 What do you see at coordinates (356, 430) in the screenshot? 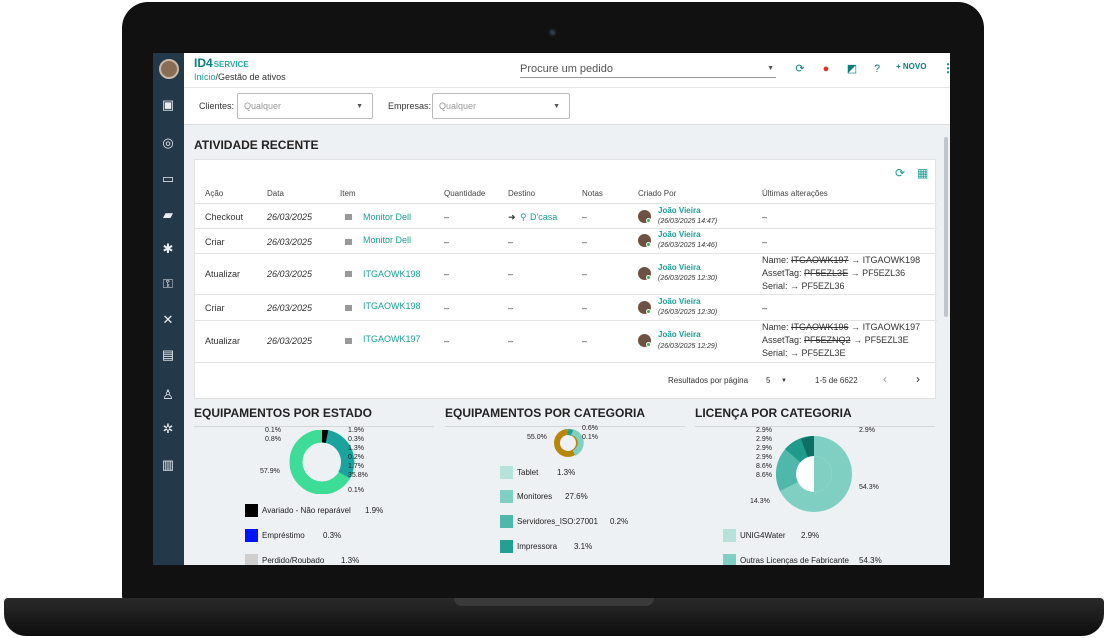
I see `slice-label: 1.9%` at bounding box center [356, 430].